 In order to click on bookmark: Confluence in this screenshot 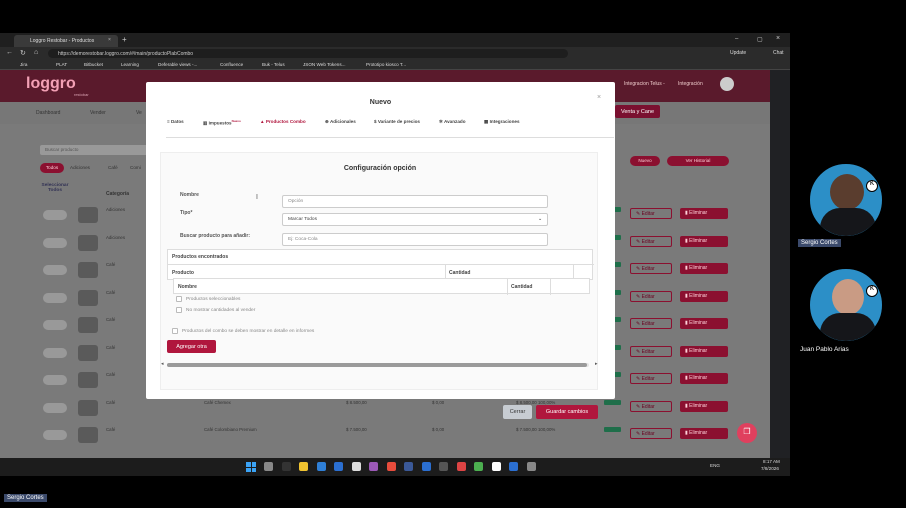, I will do `click(231, 64)`.